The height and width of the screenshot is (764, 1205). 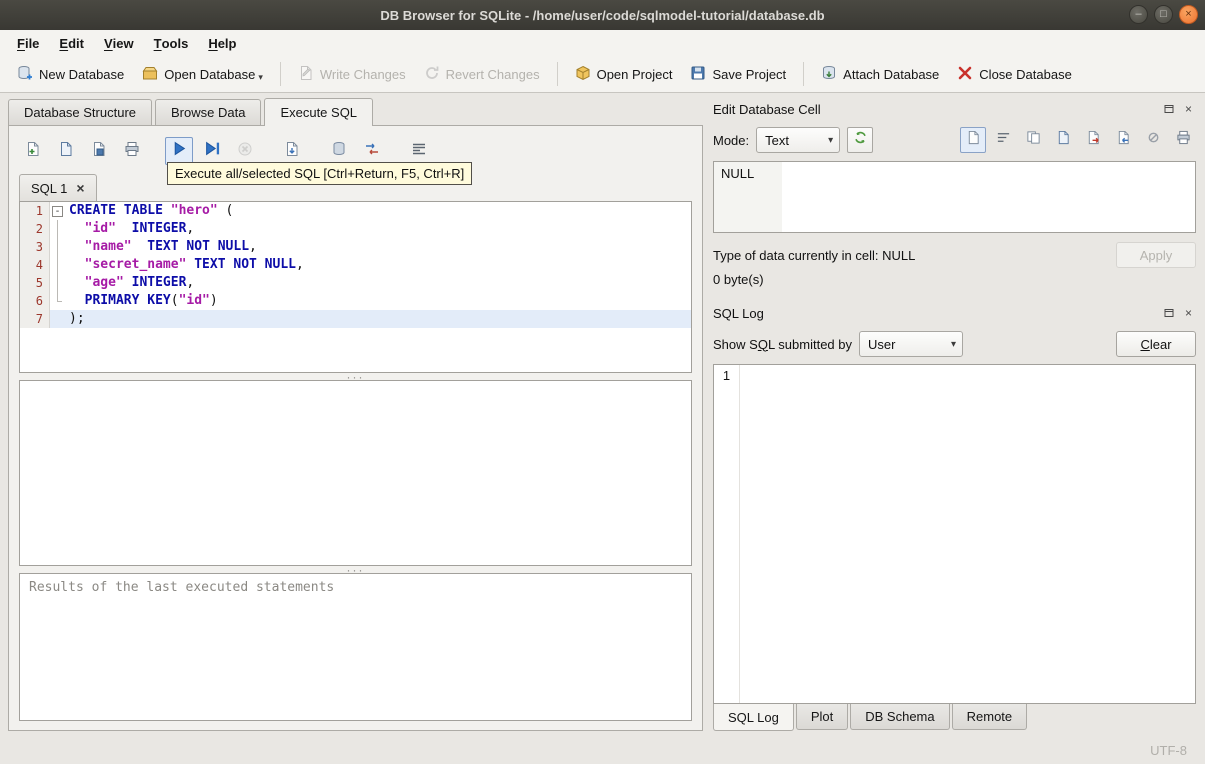 What do you see at coordinates (355, 229) in the screenshot?
I see `code-line: 2 "id" INTEGER,` at bounding box center [355, 229].